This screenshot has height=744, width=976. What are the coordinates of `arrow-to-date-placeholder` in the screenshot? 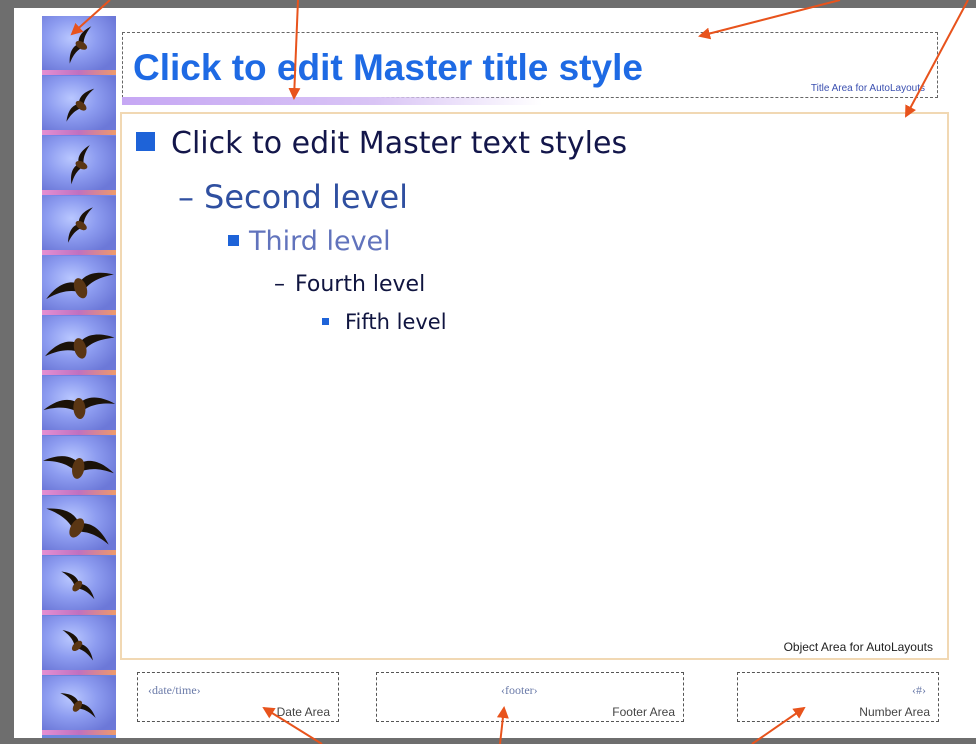 It's located at (292, 725).